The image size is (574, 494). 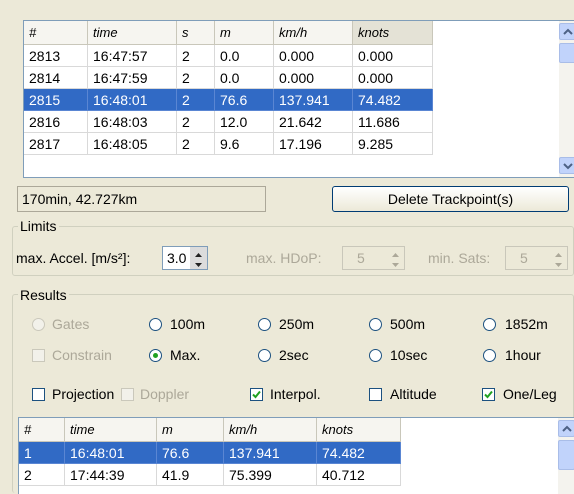 I want to click on checkbox-projection-label: Projection, so click(x=83, y=394).